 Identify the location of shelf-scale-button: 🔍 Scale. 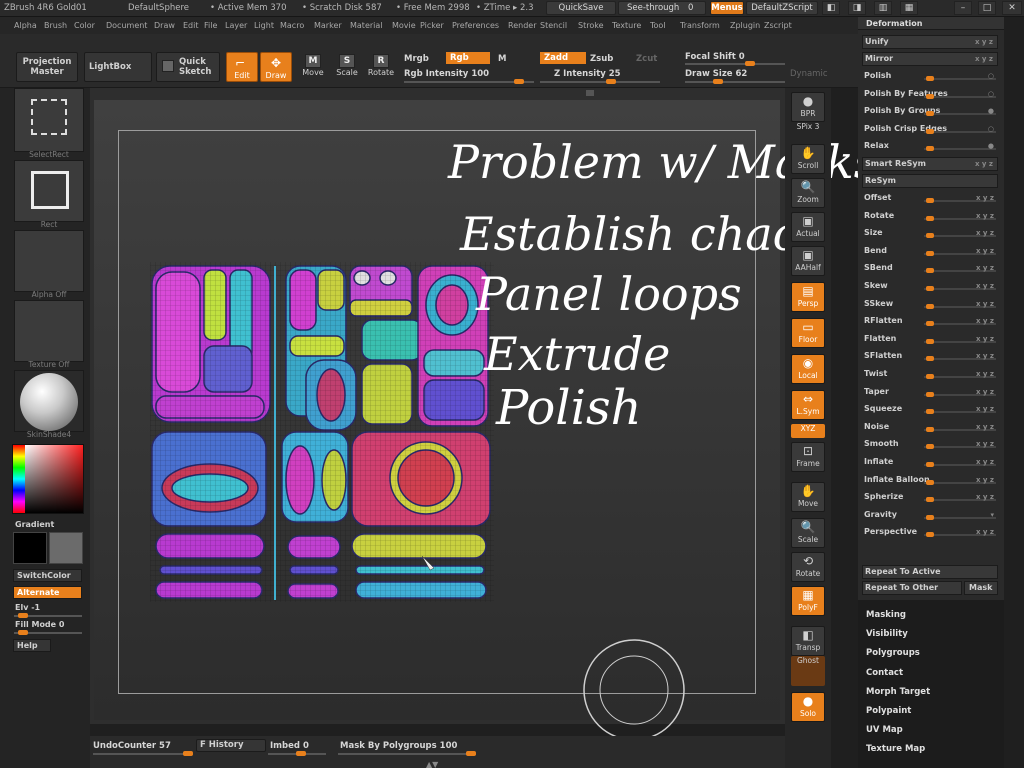
(808, 533).